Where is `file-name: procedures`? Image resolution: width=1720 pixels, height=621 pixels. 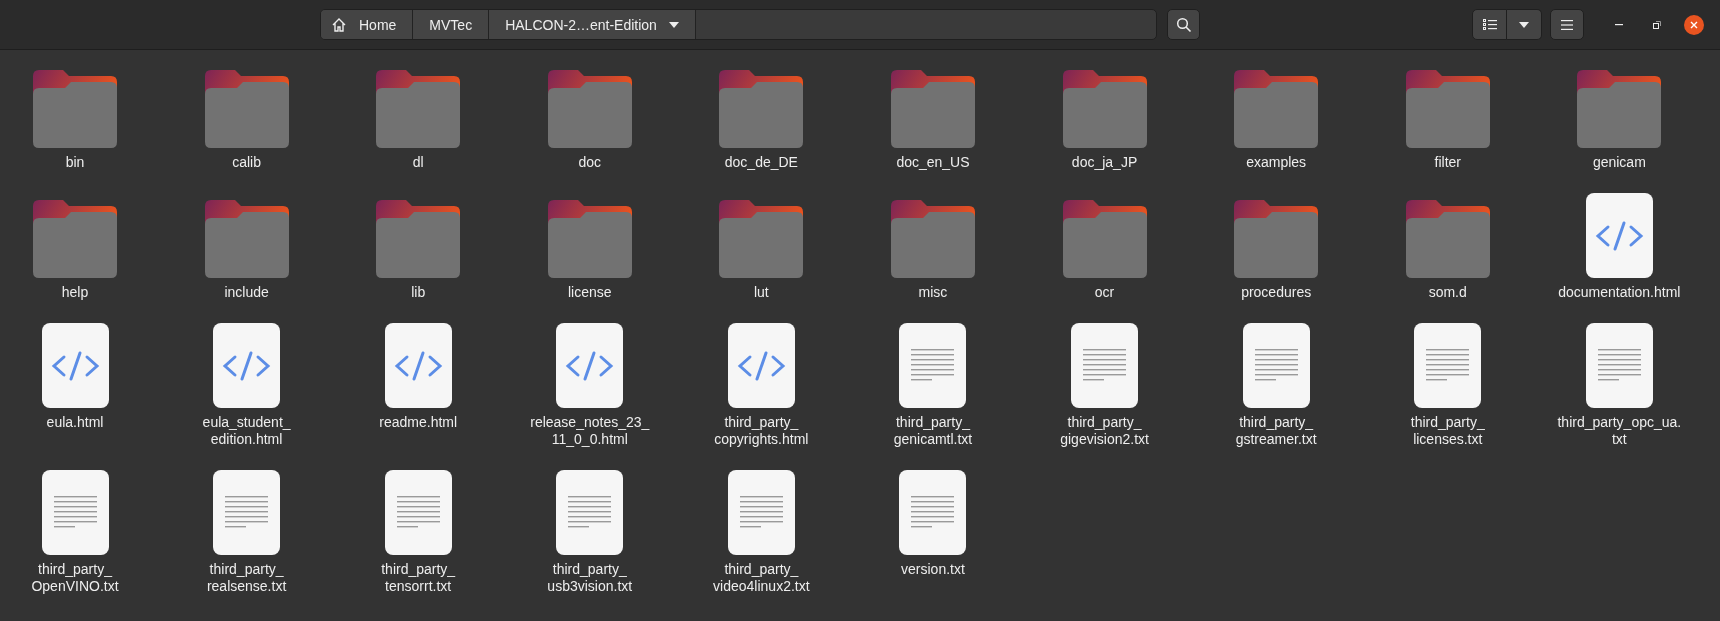 file-name: procedures is located at coordinates (1276, 292).